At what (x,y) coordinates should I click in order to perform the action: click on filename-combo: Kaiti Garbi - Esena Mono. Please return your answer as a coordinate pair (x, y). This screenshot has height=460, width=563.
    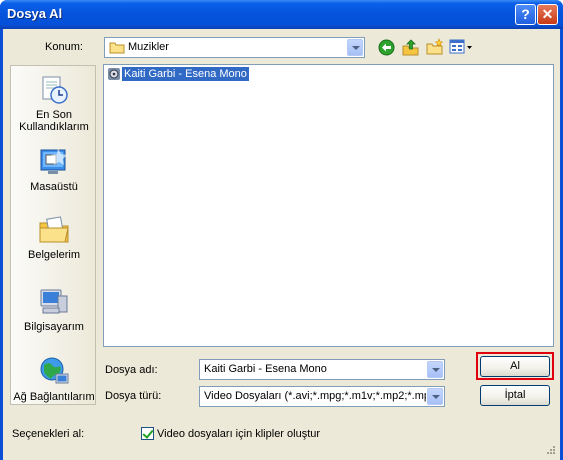
    Looking at the image, I should click on (322, 369).